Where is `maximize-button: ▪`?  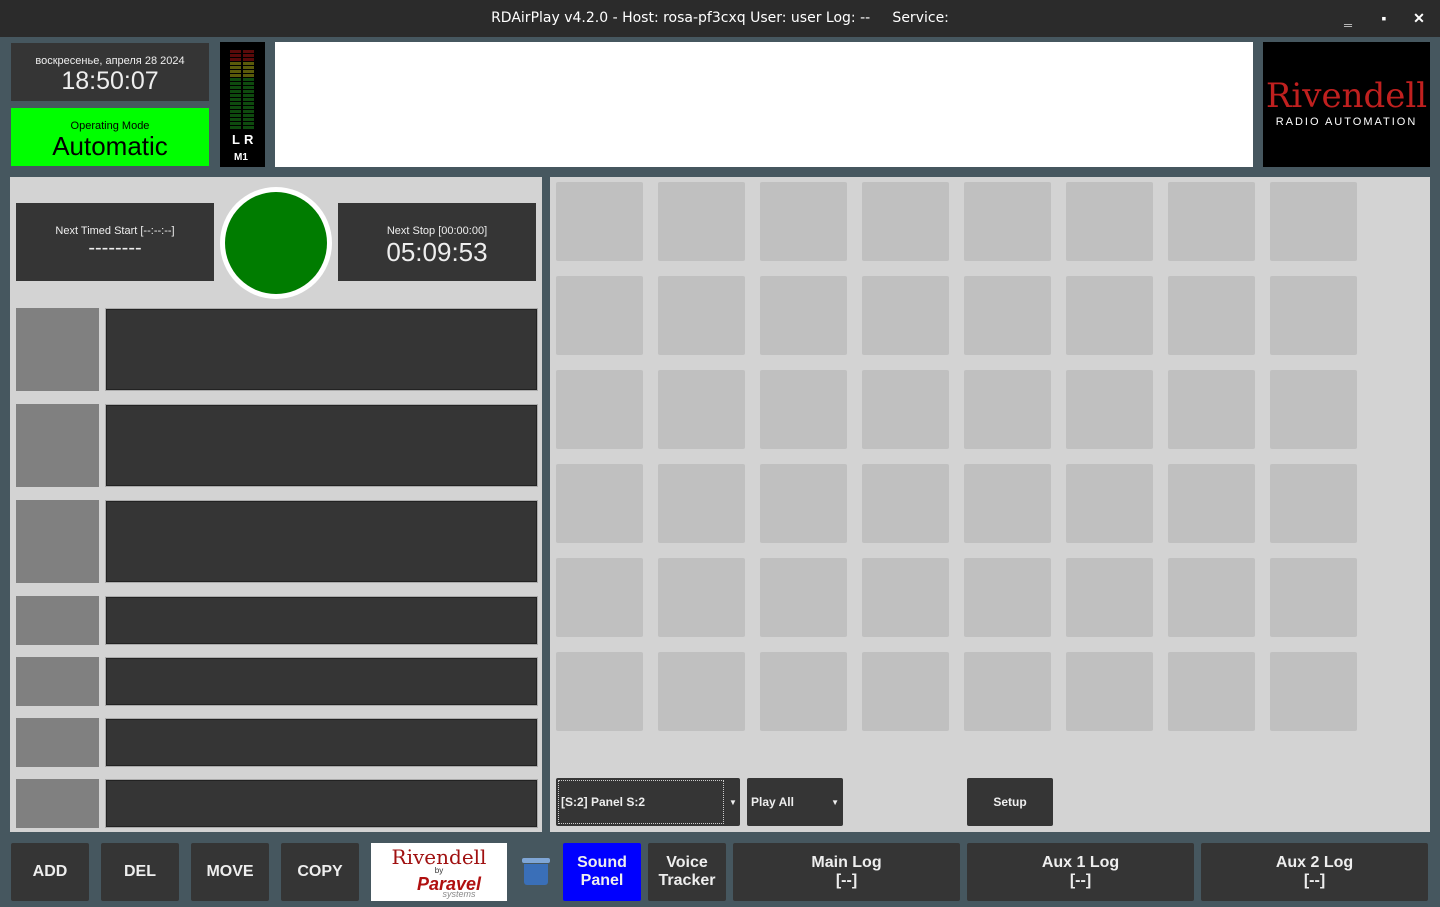
maximize-button: ▪ is located at coordinates (1384, 18).